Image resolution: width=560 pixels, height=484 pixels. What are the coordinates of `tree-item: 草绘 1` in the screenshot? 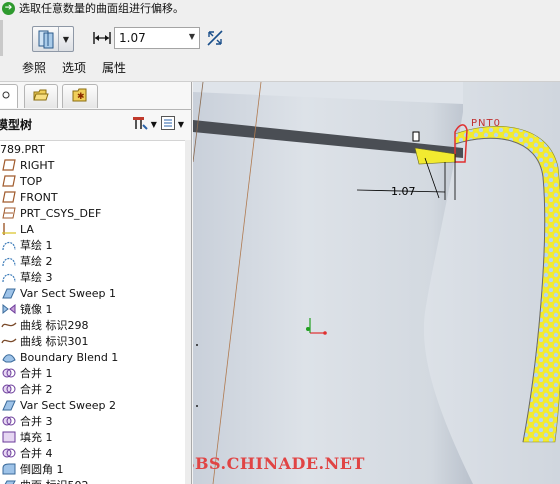 It's located at (93, 245).